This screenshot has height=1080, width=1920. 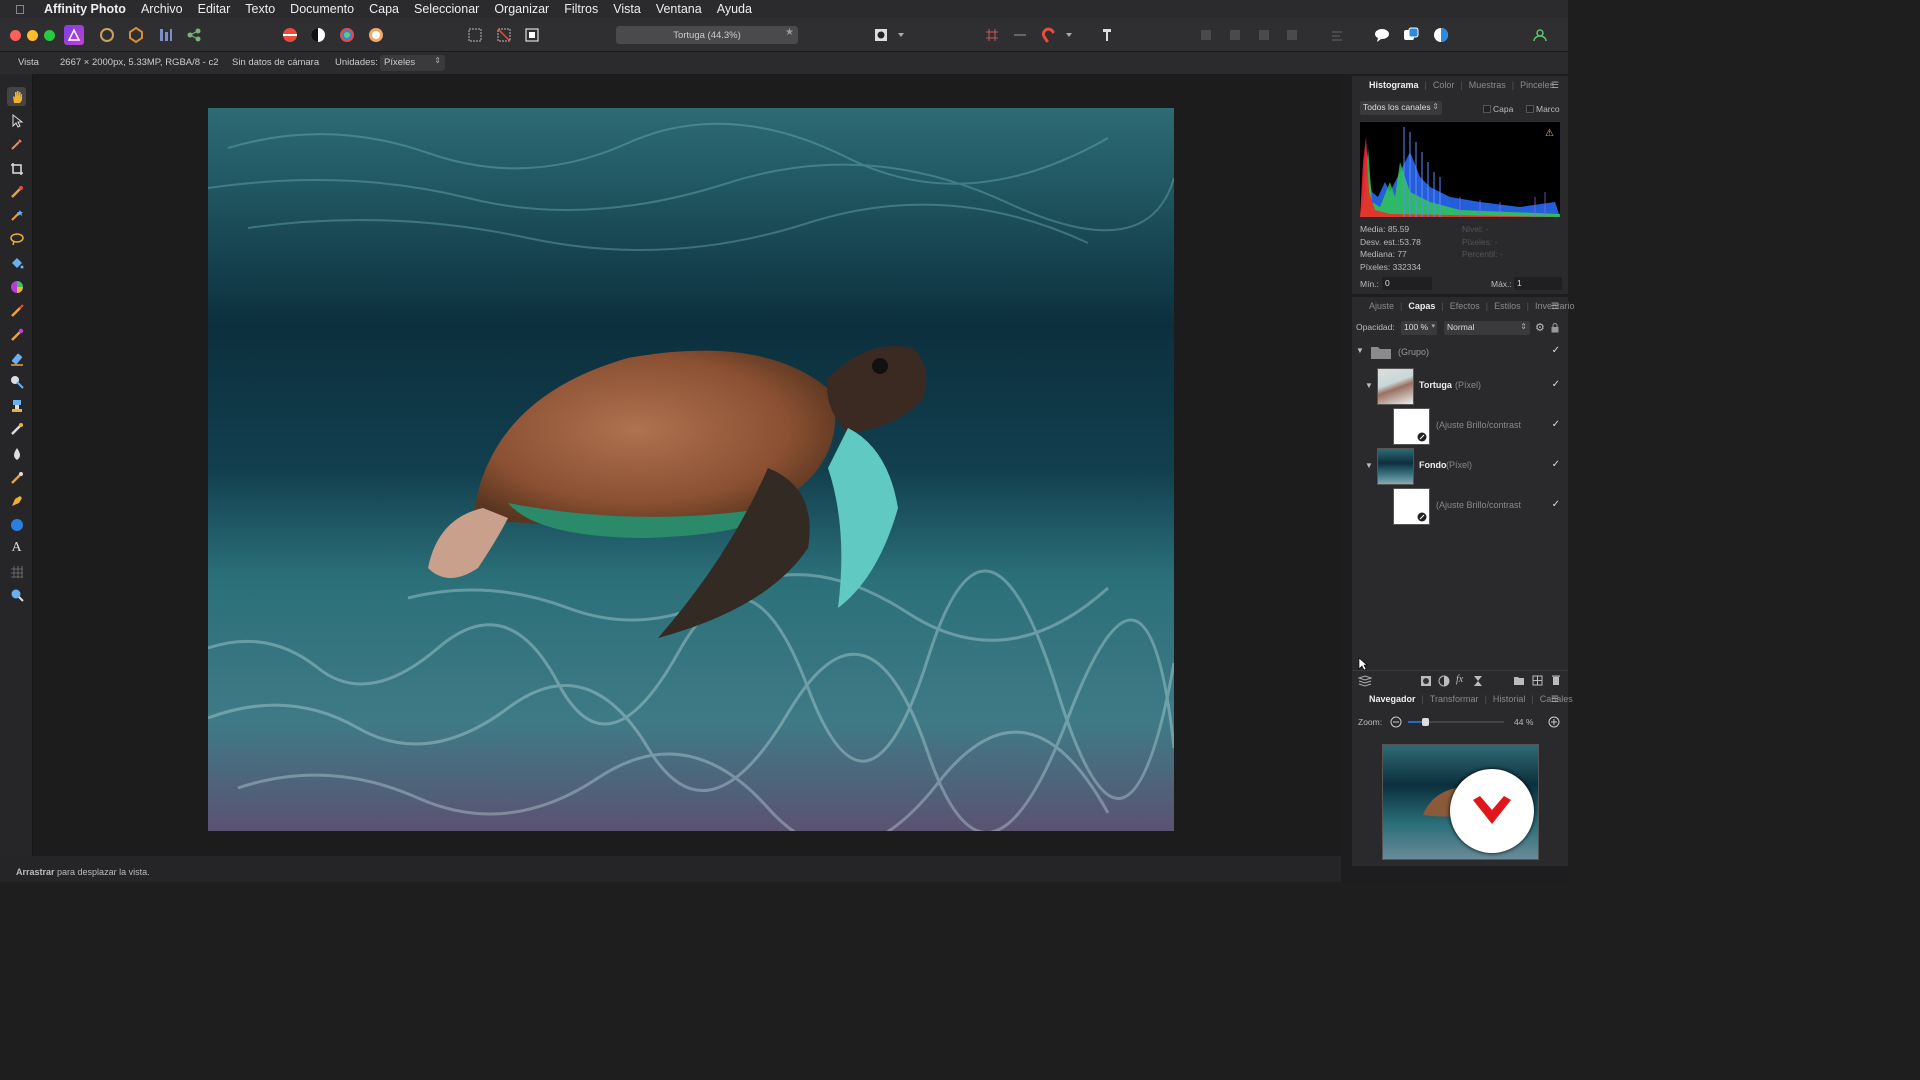 What do you see at coordinates (1537, 680) in the screenshot?
I see `add-pixel-layer-icon` at bounding box center [1537, 680].